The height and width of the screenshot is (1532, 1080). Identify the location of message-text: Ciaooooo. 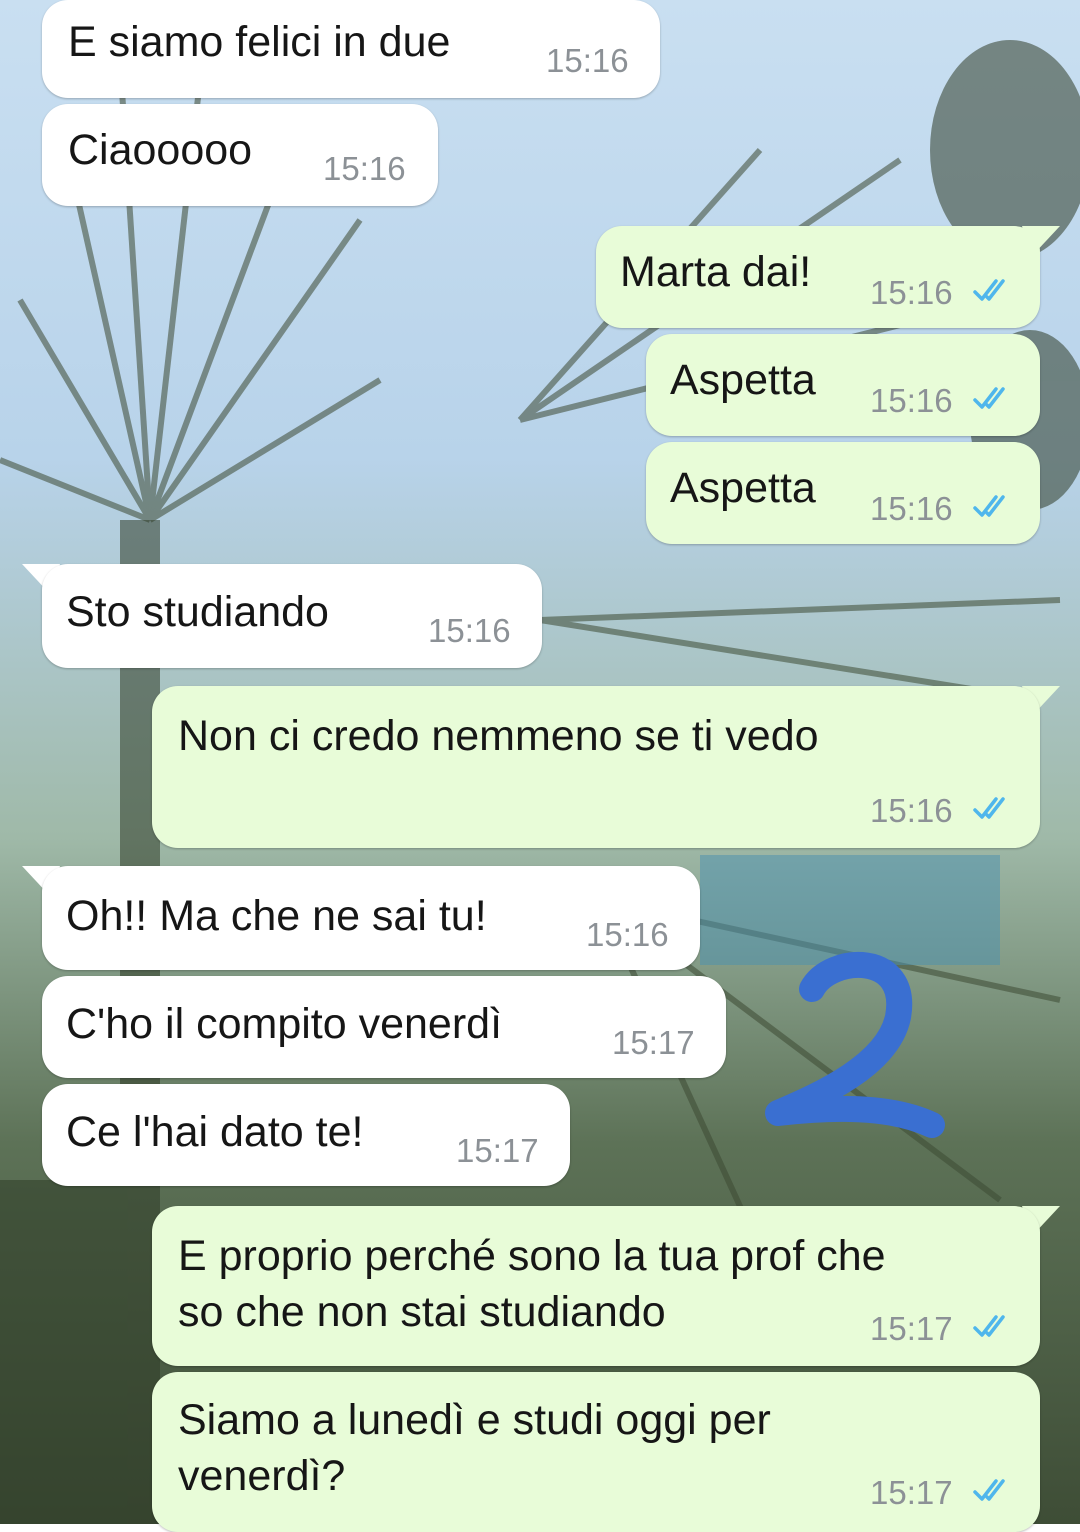
(160, 150).